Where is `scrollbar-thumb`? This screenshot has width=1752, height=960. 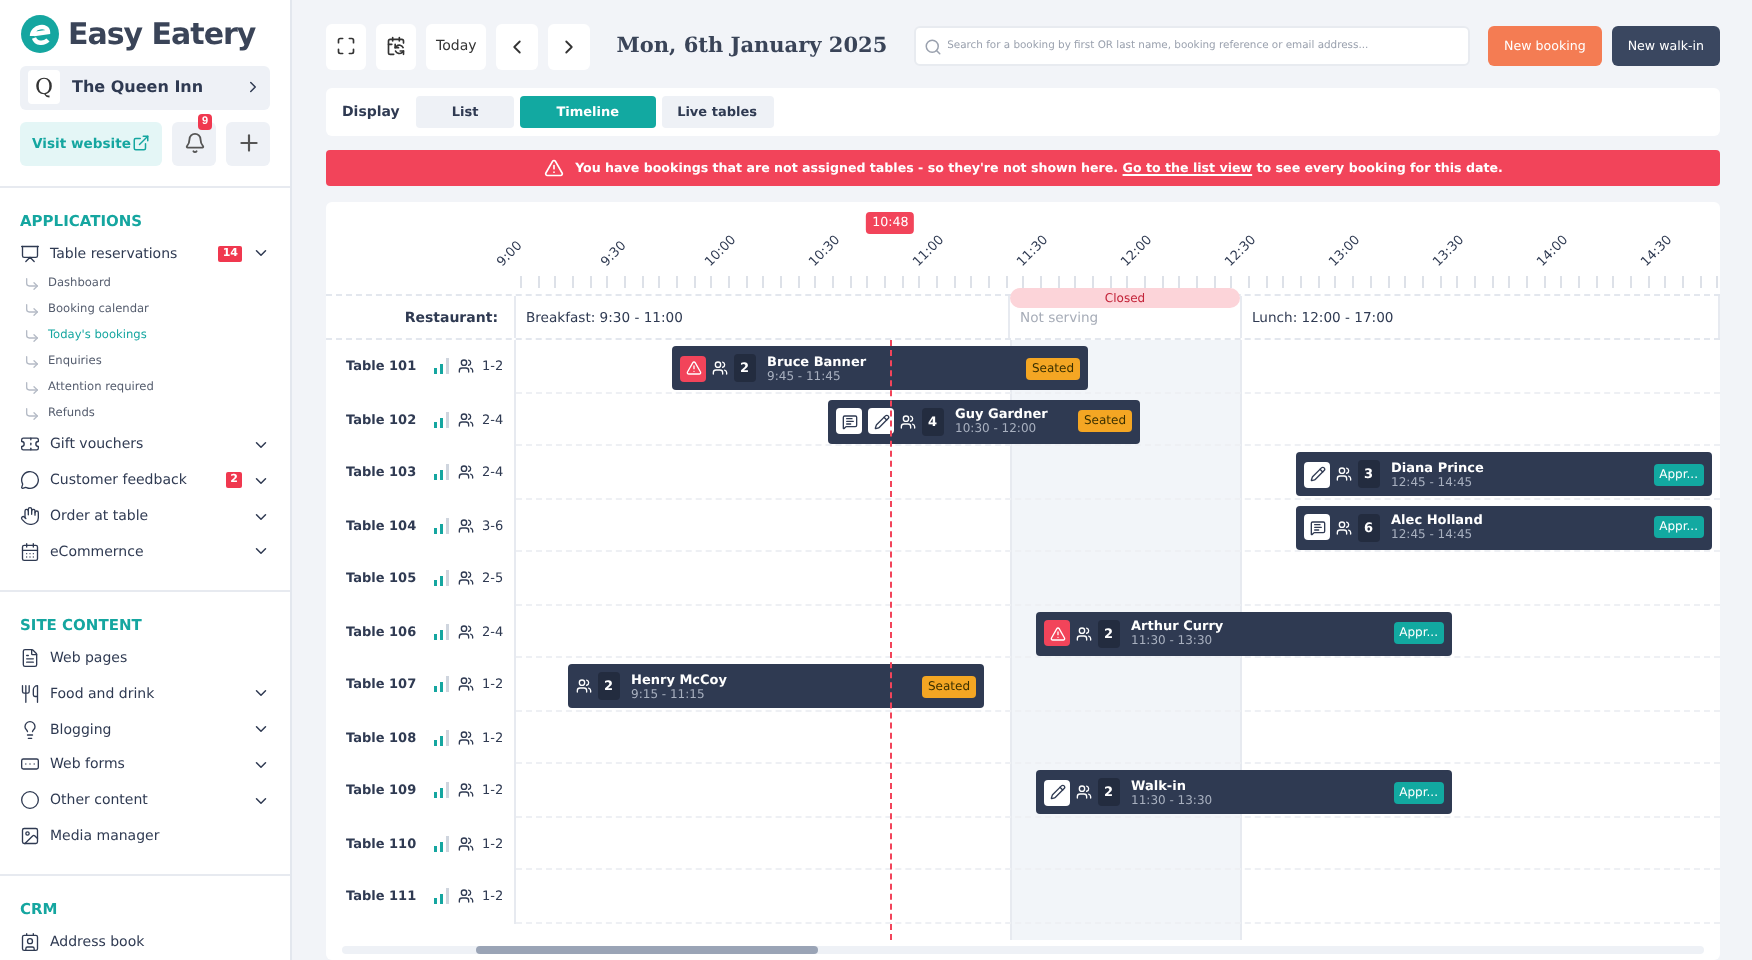 scrollbar-thumb is located at coordinates (647, 950).